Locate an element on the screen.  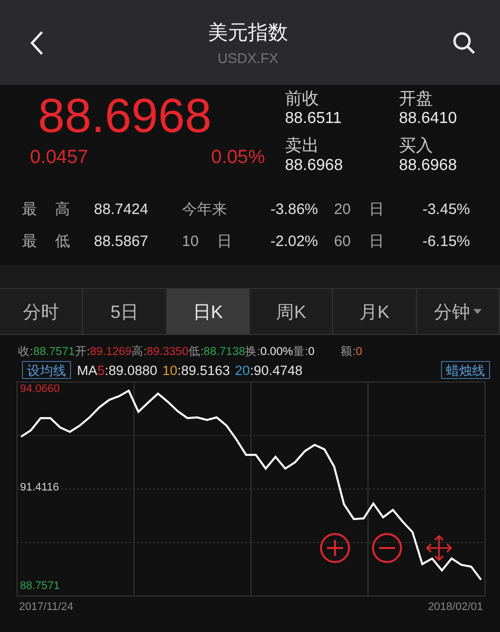
y-axis-label: 94.0660 is located at coordinates (40, 388).